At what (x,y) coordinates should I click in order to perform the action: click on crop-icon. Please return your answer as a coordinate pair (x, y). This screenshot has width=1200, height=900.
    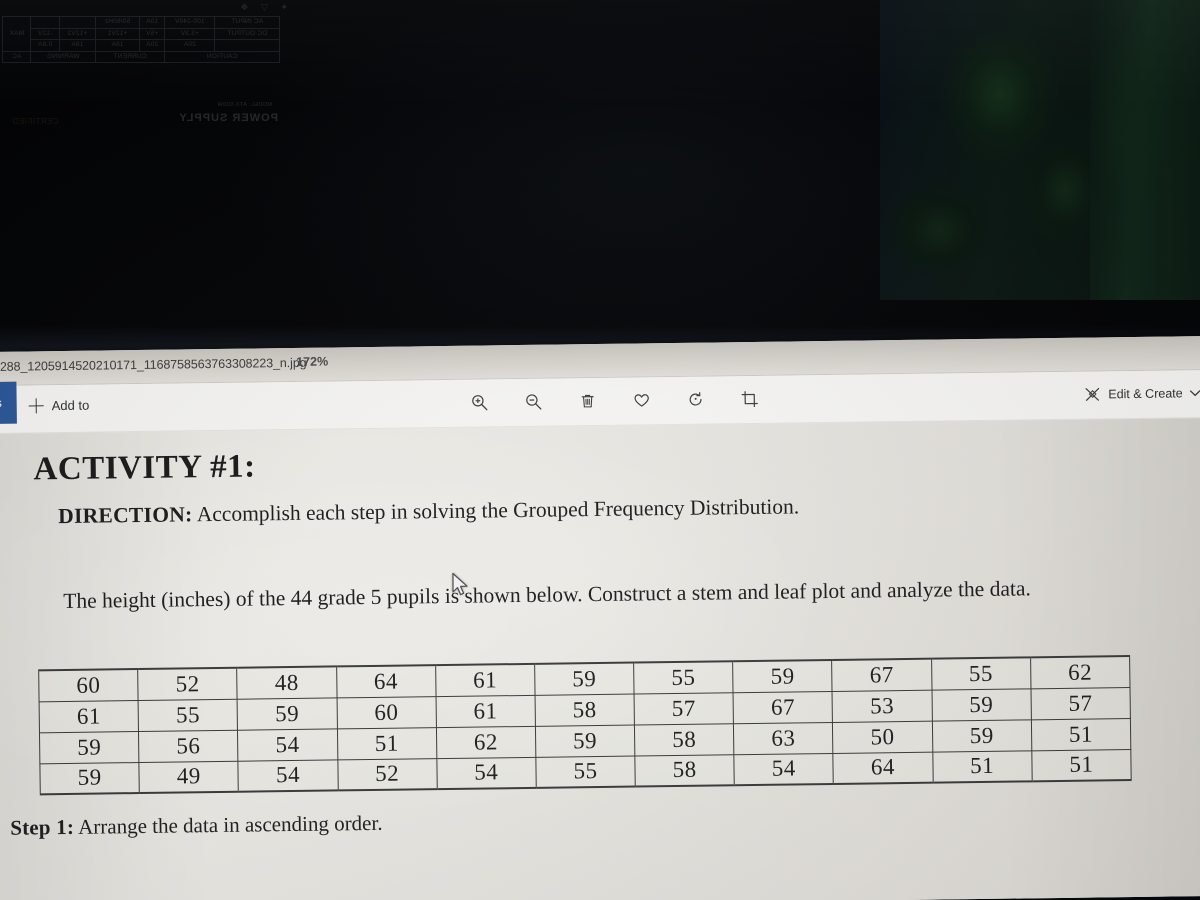
    Looking at the image, I should click on (749, 399).